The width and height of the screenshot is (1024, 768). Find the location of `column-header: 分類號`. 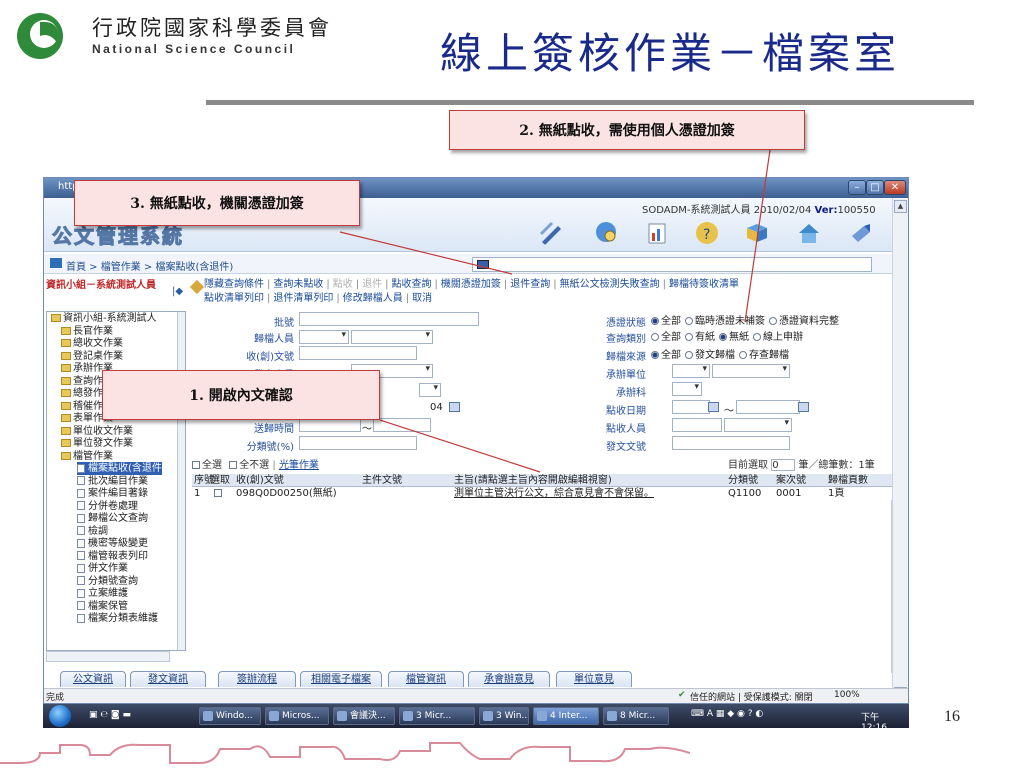

column-header: 分類號 is located at coordinates (743, 480).